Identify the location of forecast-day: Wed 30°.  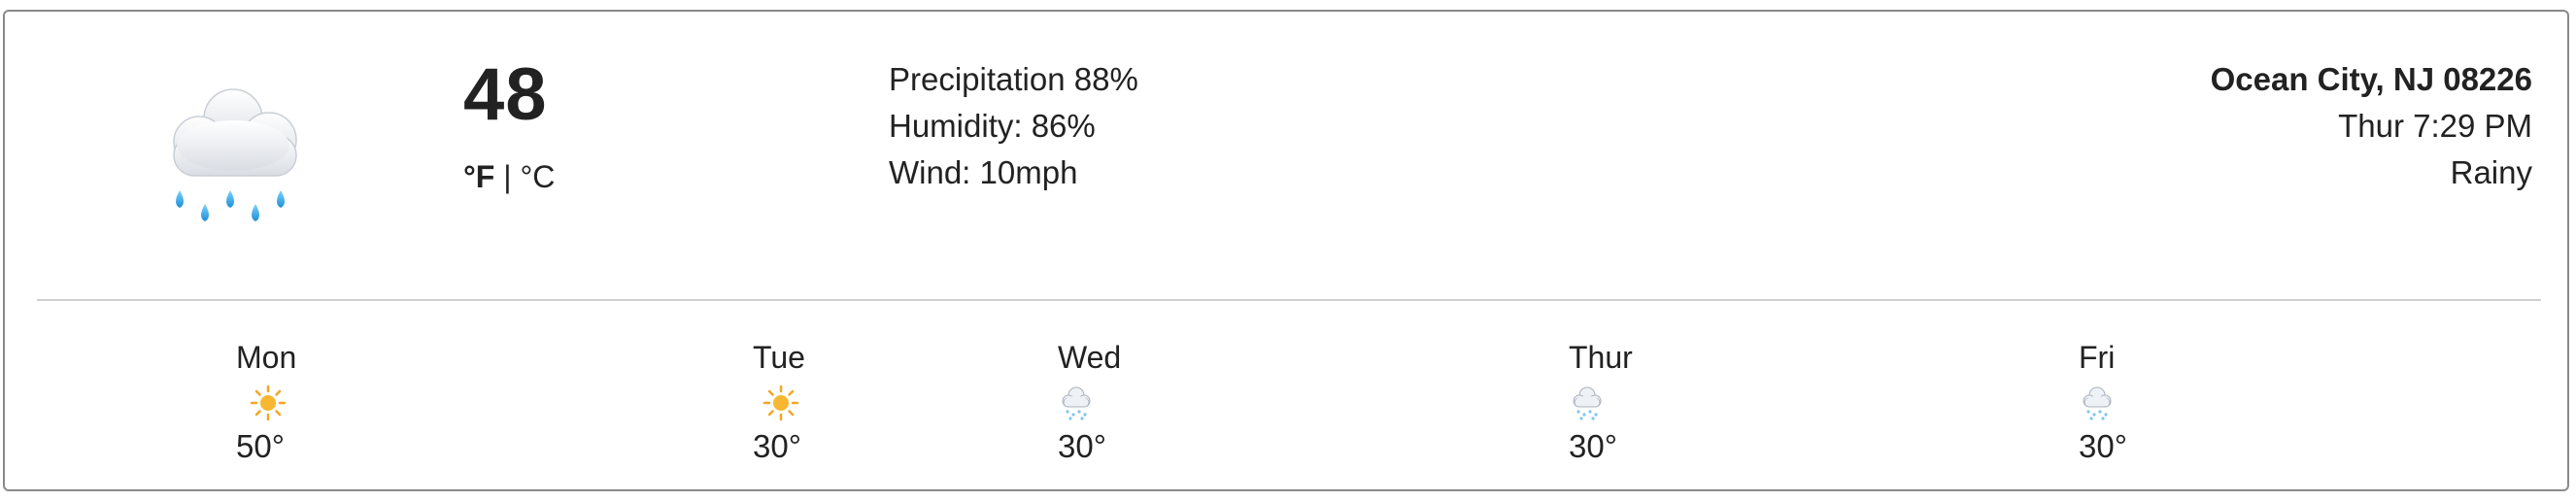
(1126, 402).